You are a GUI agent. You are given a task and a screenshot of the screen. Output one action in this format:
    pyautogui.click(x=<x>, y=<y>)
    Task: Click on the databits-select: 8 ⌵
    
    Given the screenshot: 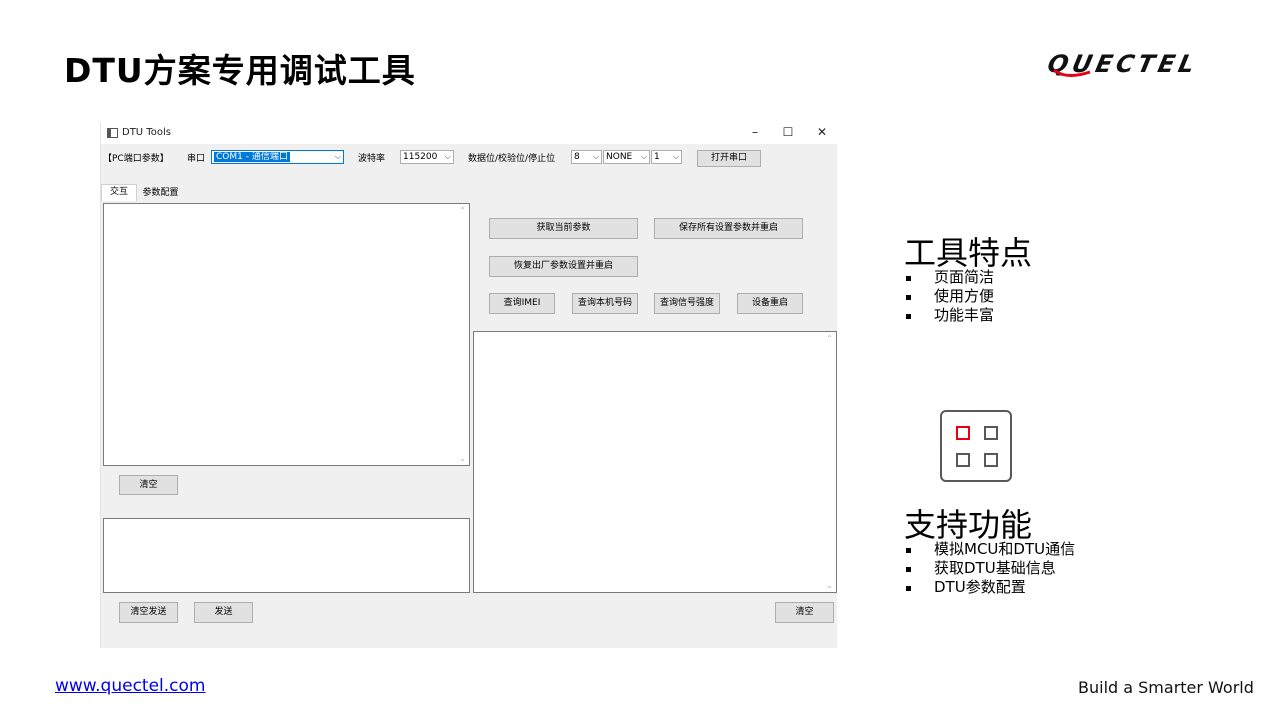 What is the action you would take?
    pyautogui.click(x=586, y=157)
    